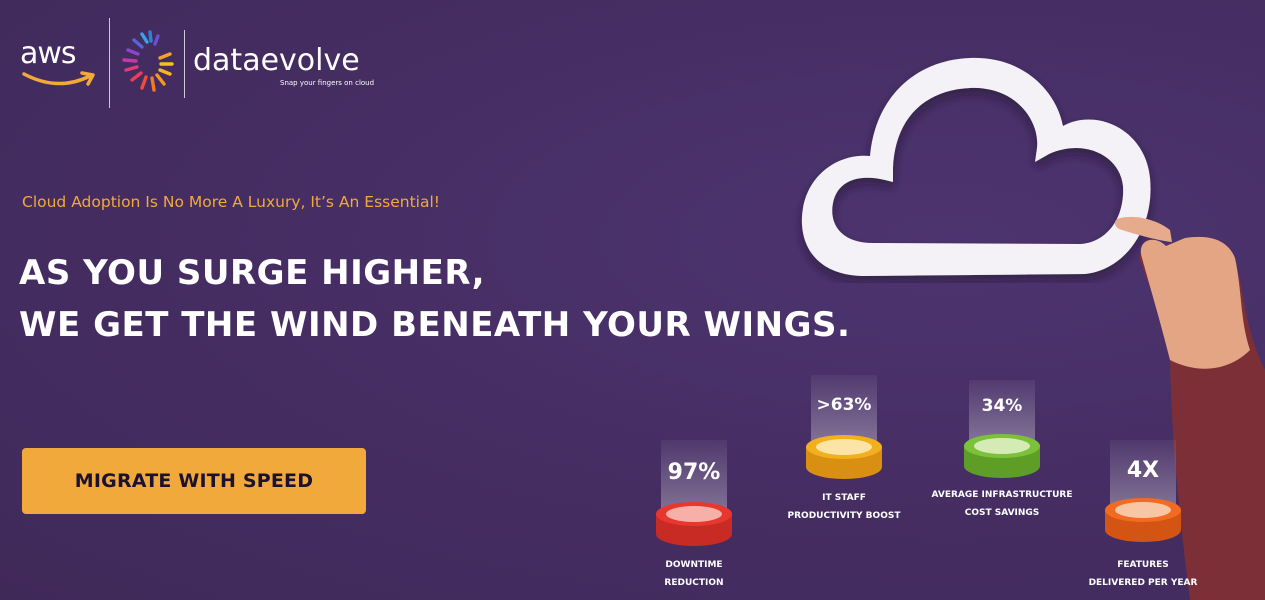  What do you see at coordinates (694, 574) in the screenshot?
I see `stat-label: DOWNTIME REDUCTION` at bounding box center [694, 574].